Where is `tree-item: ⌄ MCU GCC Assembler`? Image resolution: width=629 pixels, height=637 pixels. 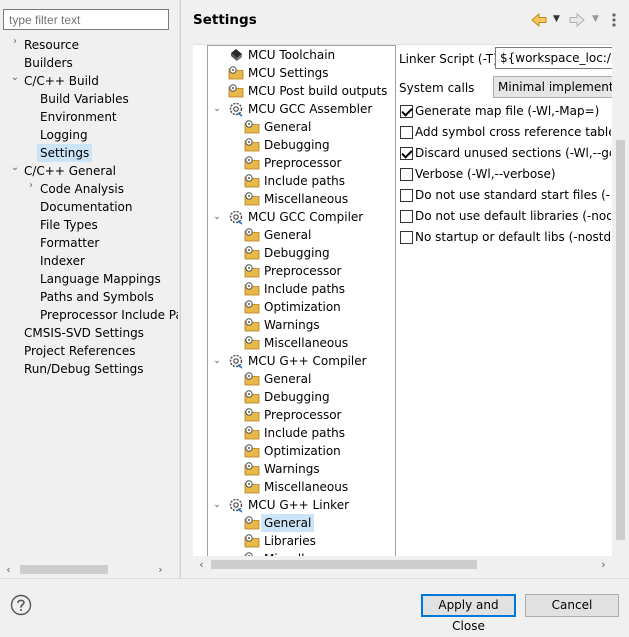 tree-item: ⌄ MCU GCC Assembler is located at coordinates (301, 109).